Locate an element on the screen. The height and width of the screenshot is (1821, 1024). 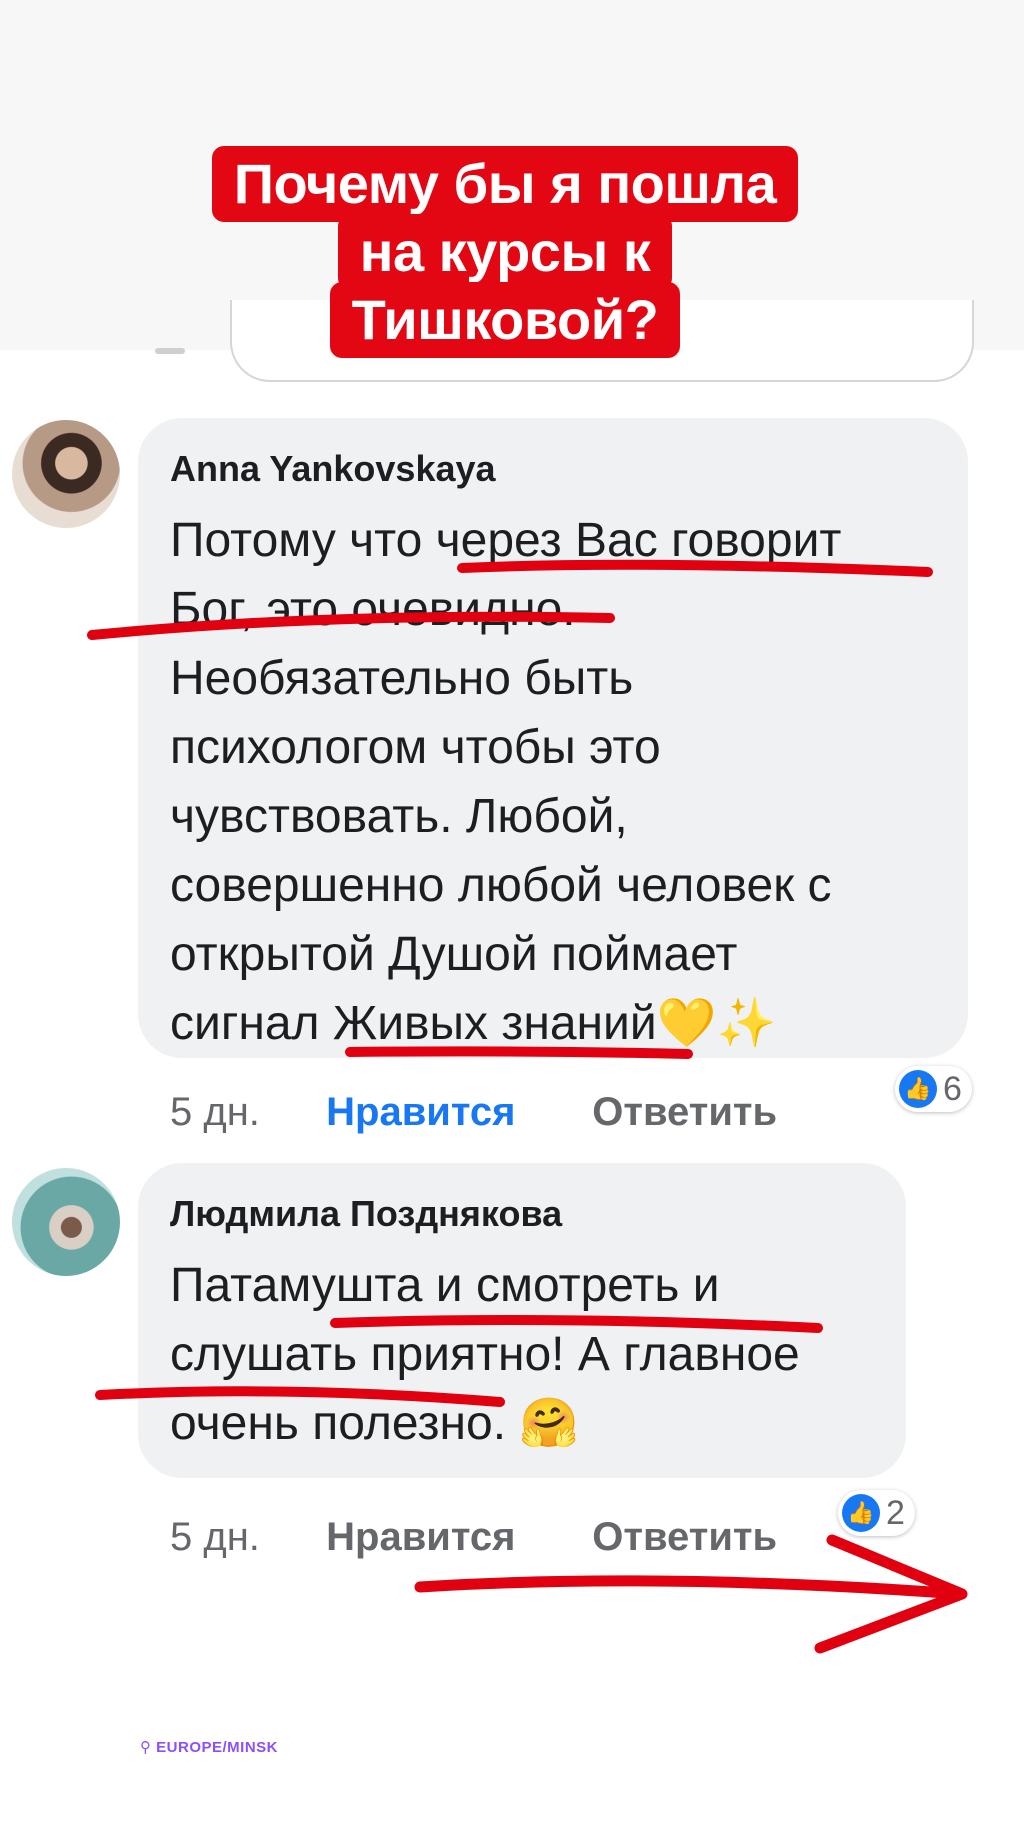
comment-line: открытой Душой поймает is located at coordinates (454, 954).